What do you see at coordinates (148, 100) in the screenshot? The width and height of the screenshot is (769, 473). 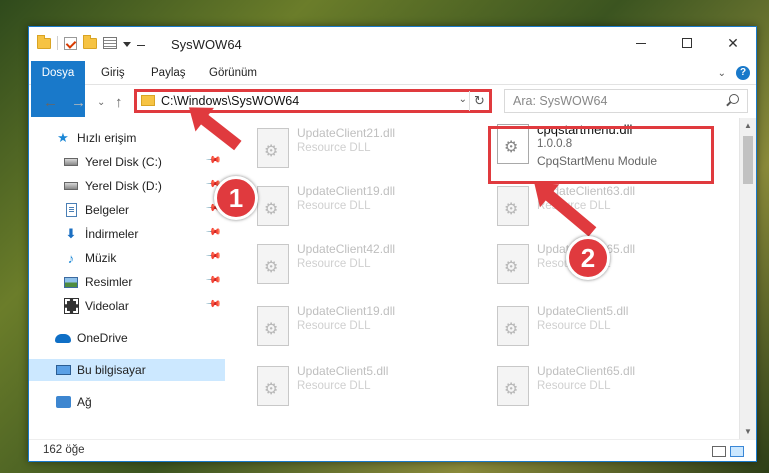 I see `folder-icon` at bounding box center [148, 100].